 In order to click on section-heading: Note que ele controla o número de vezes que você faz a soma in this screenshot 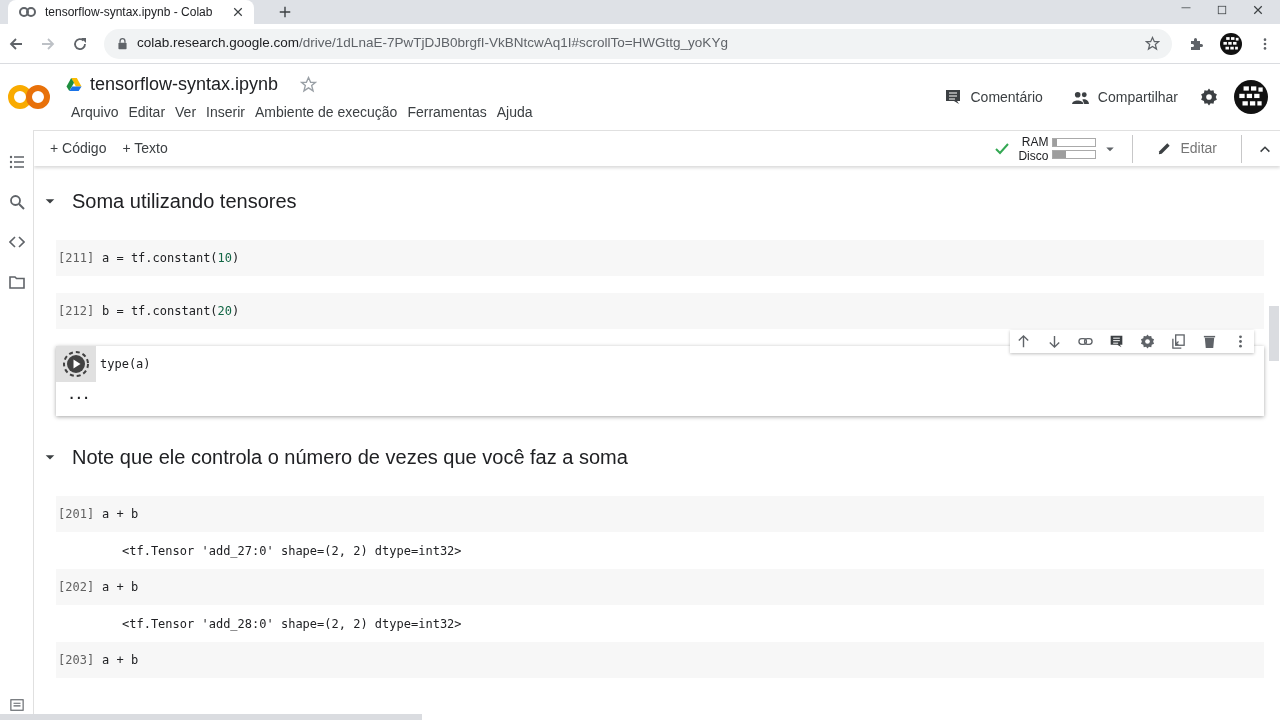, I will do `click(350, 457)`.